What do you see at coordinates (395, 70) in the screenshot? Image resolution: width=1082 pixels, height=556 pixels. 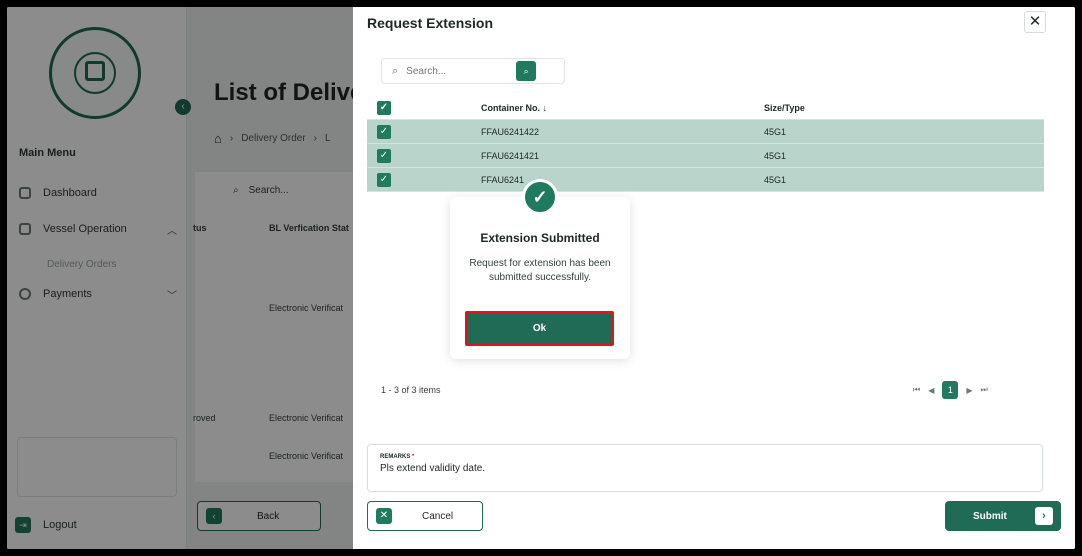 I see `search-icon: ⌕` at bounding box center [395, 70].